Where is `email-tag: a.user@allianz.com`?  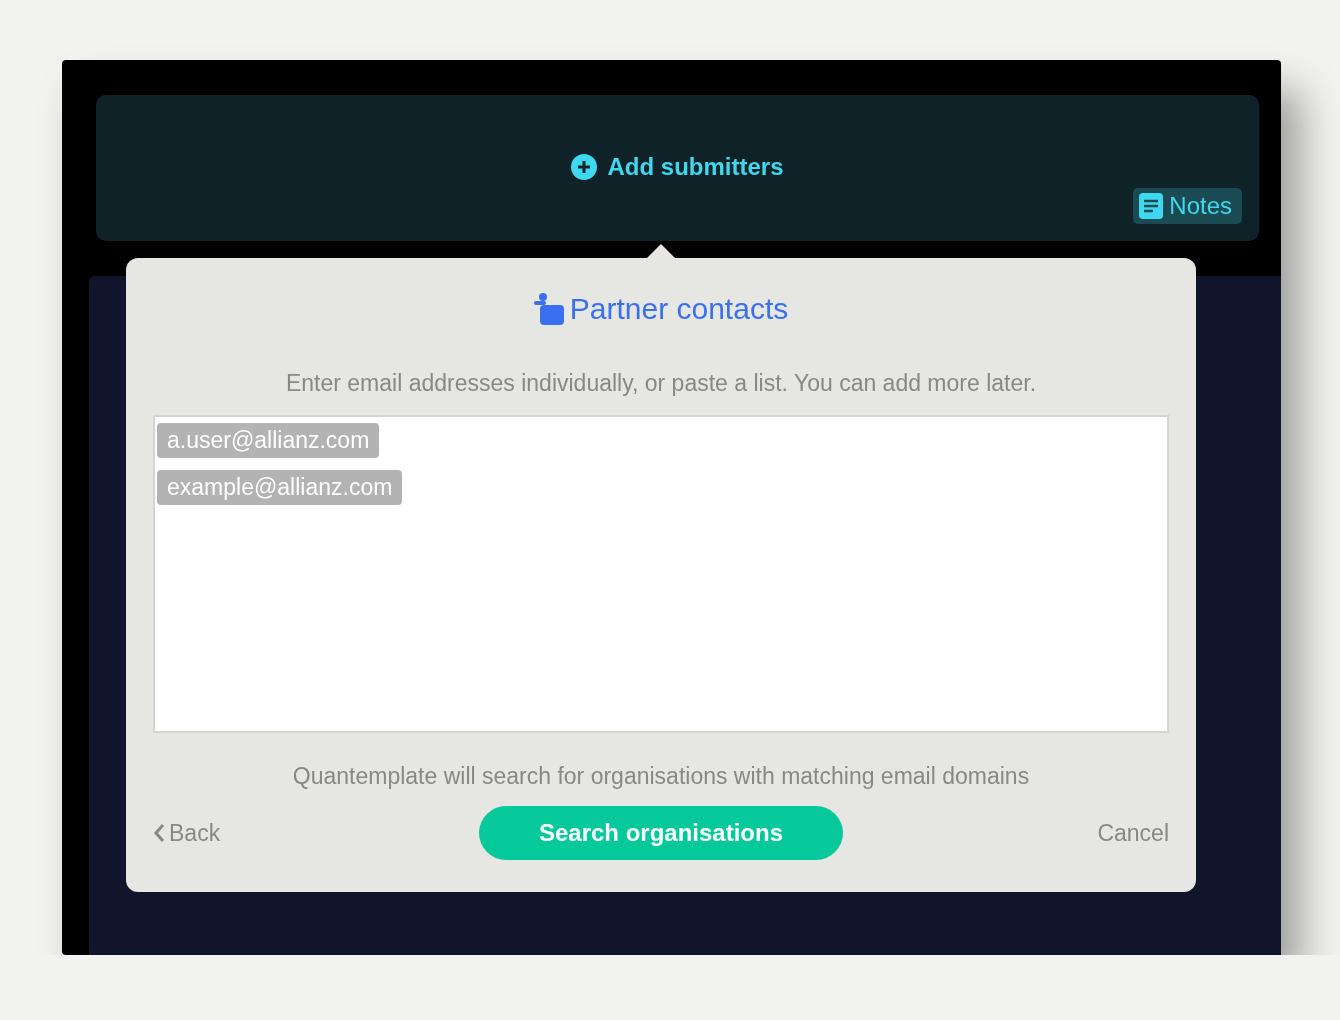
email-tag: a.user@allianz.com is located at coordinates (268, 440).